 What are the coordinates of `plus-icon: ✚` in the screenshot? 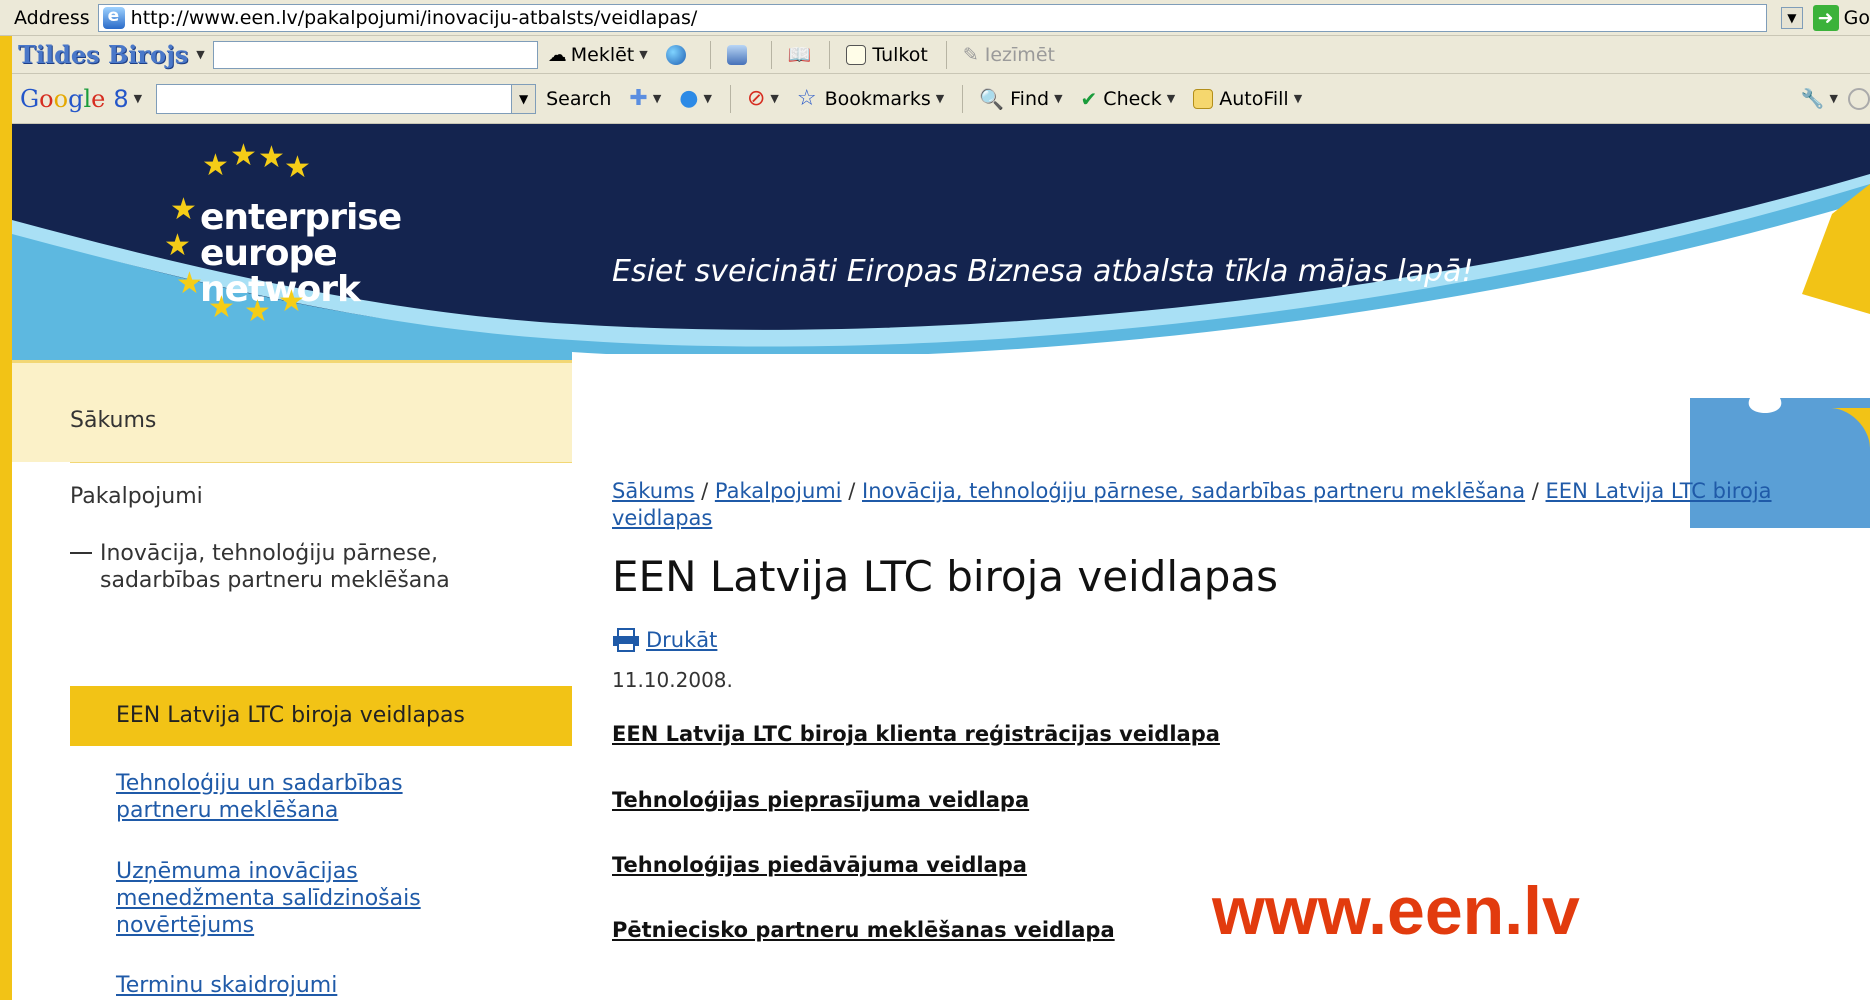 It's located at (638, 98).